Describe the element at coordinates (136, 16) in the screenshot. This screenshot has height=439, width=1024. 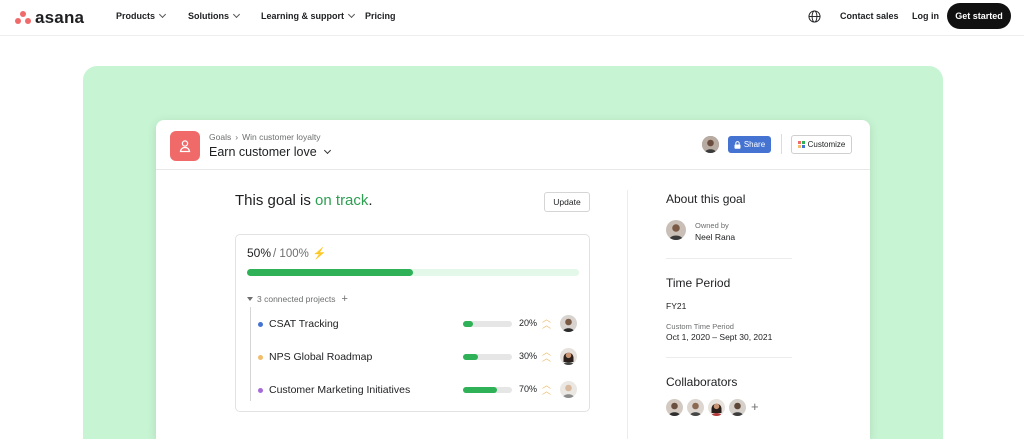
I see `nav-products-label: Products` at that location.